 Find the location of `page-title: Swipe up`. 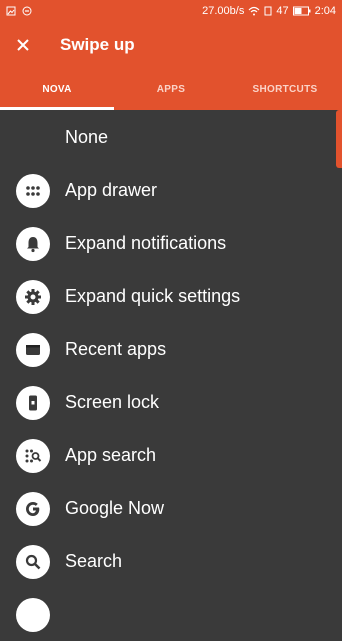

page-title: Swipe up is located at coordinates (97, 44).